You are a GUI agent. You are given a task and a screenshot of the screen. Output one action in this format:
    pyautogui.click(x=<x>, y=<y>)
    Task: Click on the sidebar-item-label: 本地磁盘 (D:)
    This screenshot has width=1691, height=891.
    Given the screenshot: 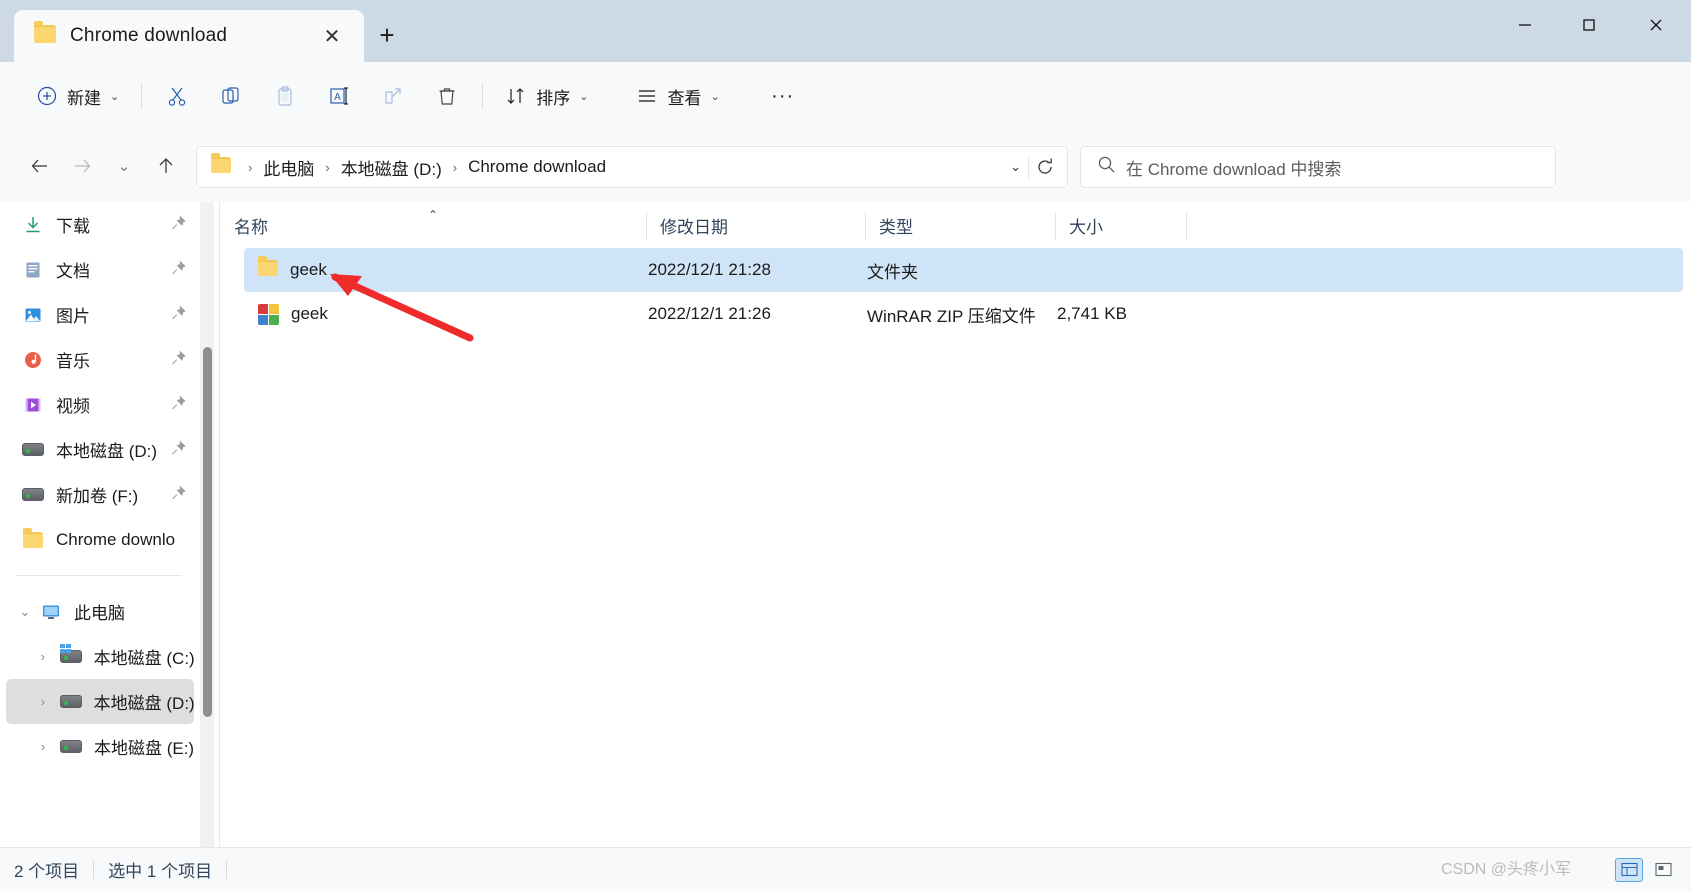 What is the action you would take?
    pyautogui.click(x=143, y=703)
    